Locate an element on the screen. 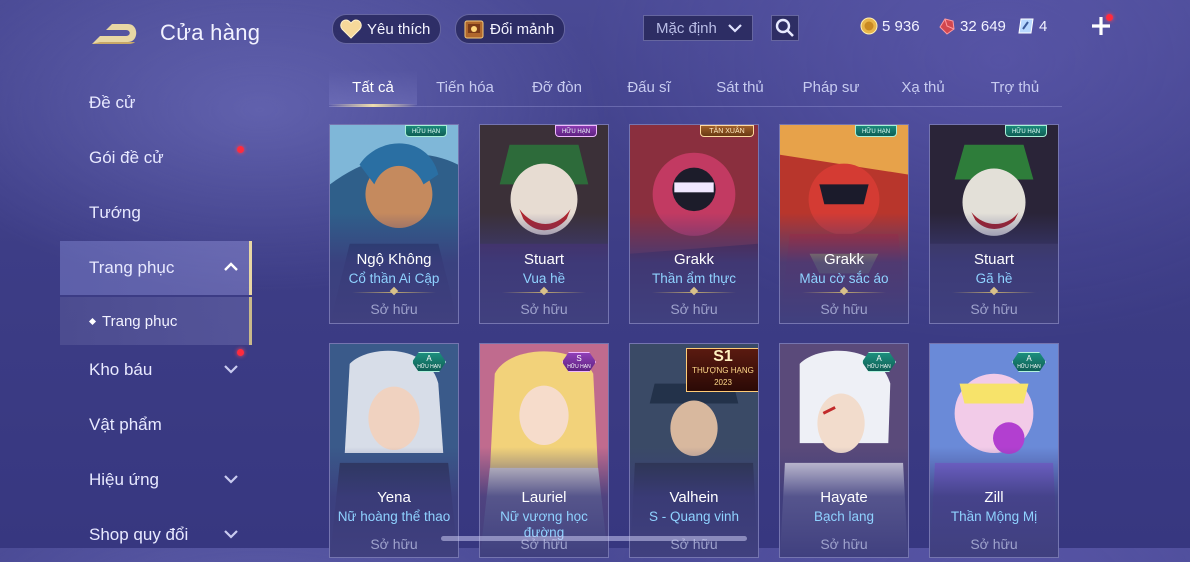  gold-balance: 5 936 is located at coordinates (890, 26).